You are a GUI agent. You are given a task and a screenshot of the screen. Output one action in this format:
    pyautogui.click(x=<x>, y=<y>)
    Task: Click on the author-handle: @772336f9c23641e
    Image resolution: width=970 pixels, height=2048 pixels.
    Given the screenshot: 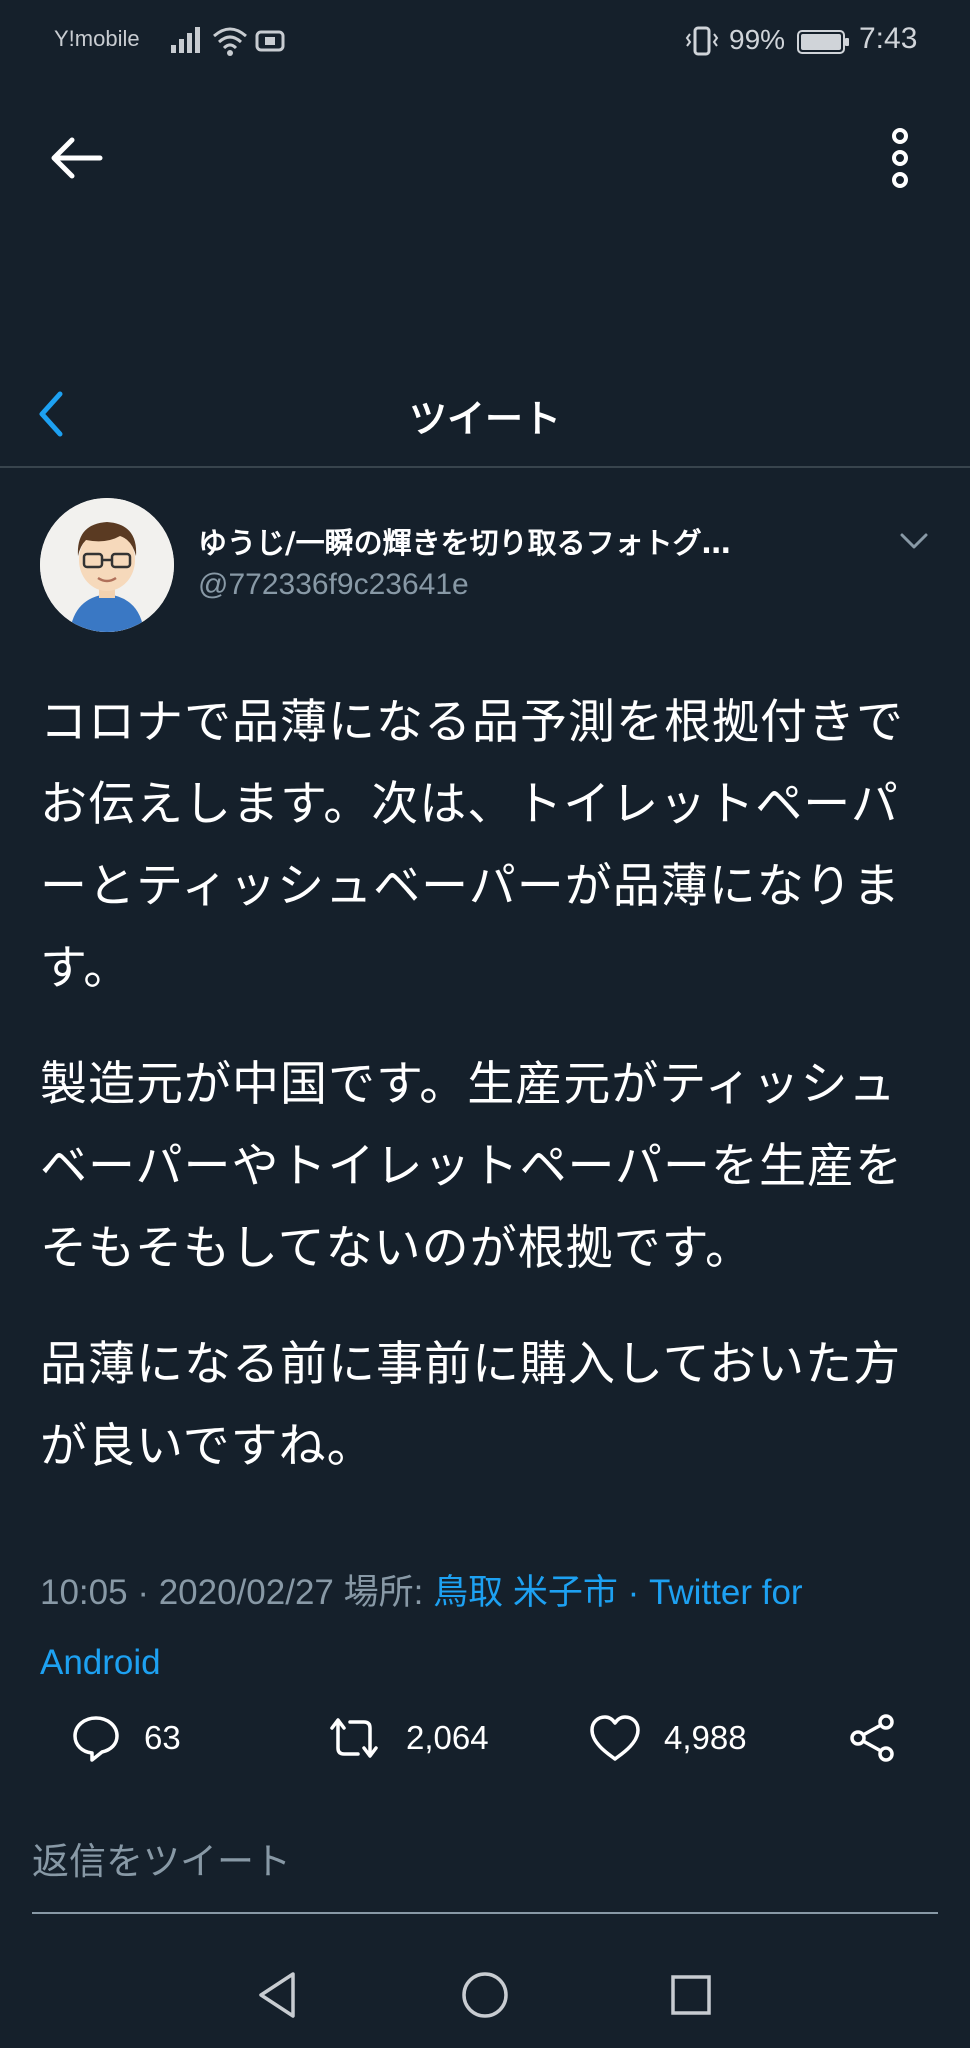 What is the action you would take?
    pyautogui.click(x=333, y=585)
    